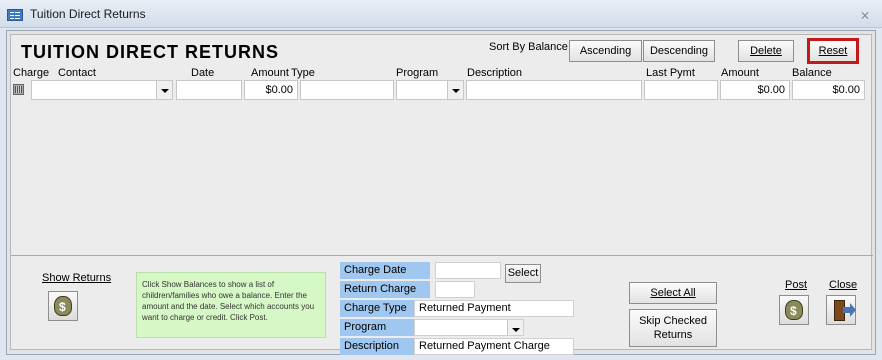  Describe the element at coordinates (441, 14) in the screenshot. I see `title-bar: Tuition Direct Returns ⨯` at that location.